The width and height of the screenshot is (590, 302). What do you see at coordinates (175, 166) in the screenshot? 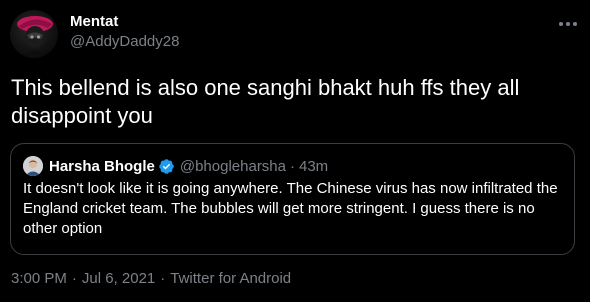
I see `quoted-tweet-header: Harsha Bhogle @bhogleharsha · 43m` at bounding box center [175, 166].